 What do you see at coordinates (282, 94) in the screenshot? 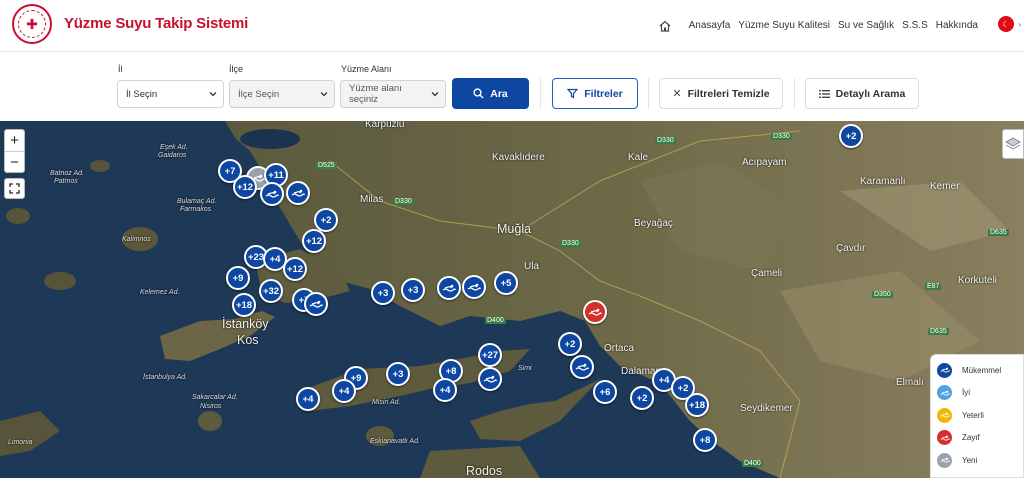
I see `ilce-select: İlçe Seçin` at bounding box center [282, 94].